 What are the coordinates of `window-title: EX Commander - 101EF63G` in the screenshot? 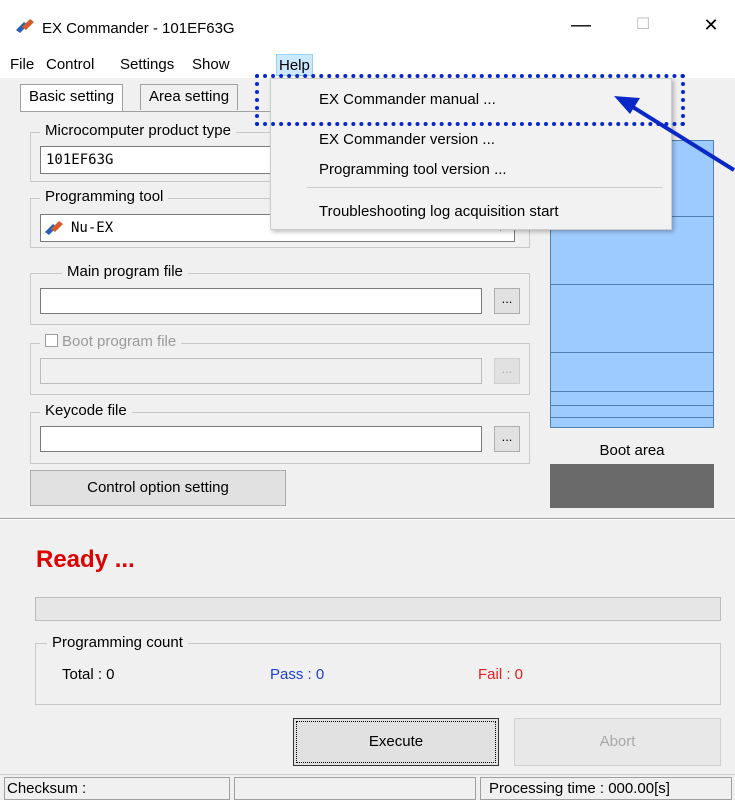 It's located at (138, 28).